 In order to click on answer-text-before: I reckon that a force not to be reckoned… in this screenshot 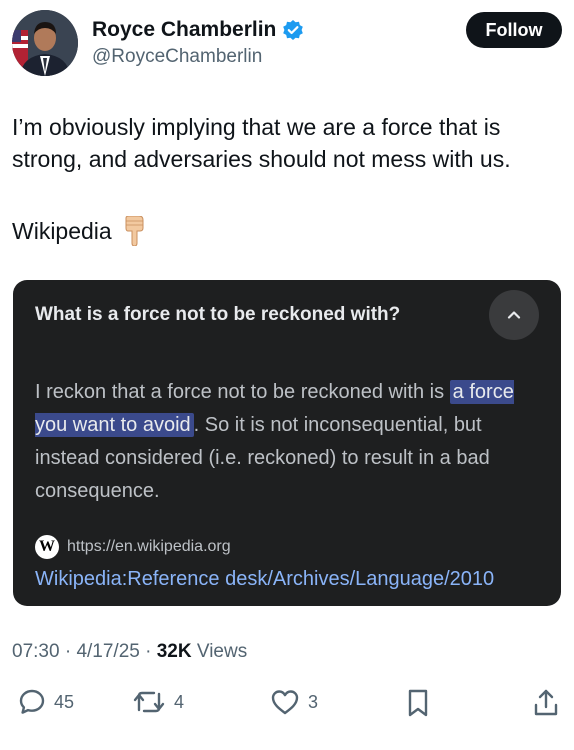, I will do `click(242, 392)`.